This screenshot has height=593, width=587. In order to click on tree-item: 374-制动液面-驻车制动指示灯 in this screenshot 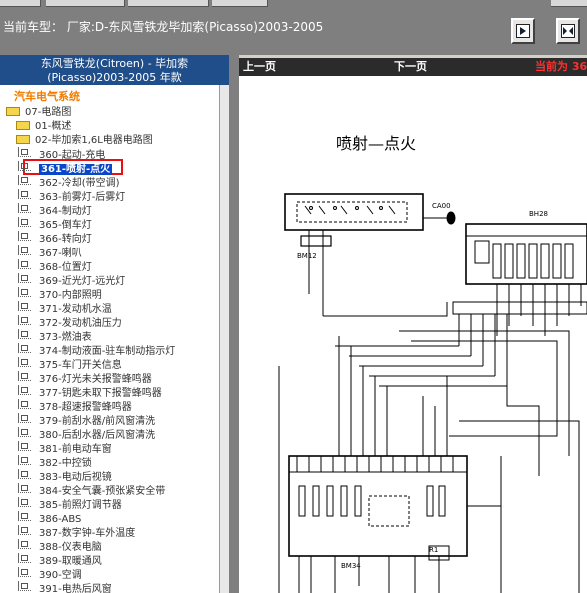, I will do `click(97, 350)`.